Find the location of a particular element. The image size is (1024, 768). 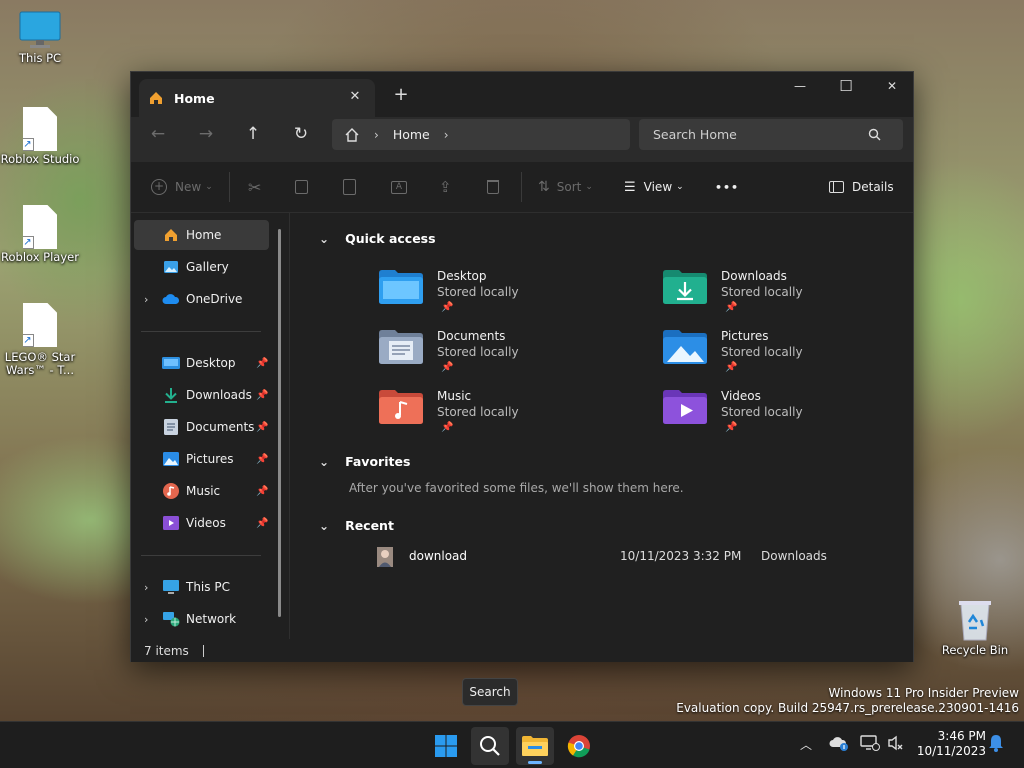

tab-title: Home is located at coordinates (194, 98).